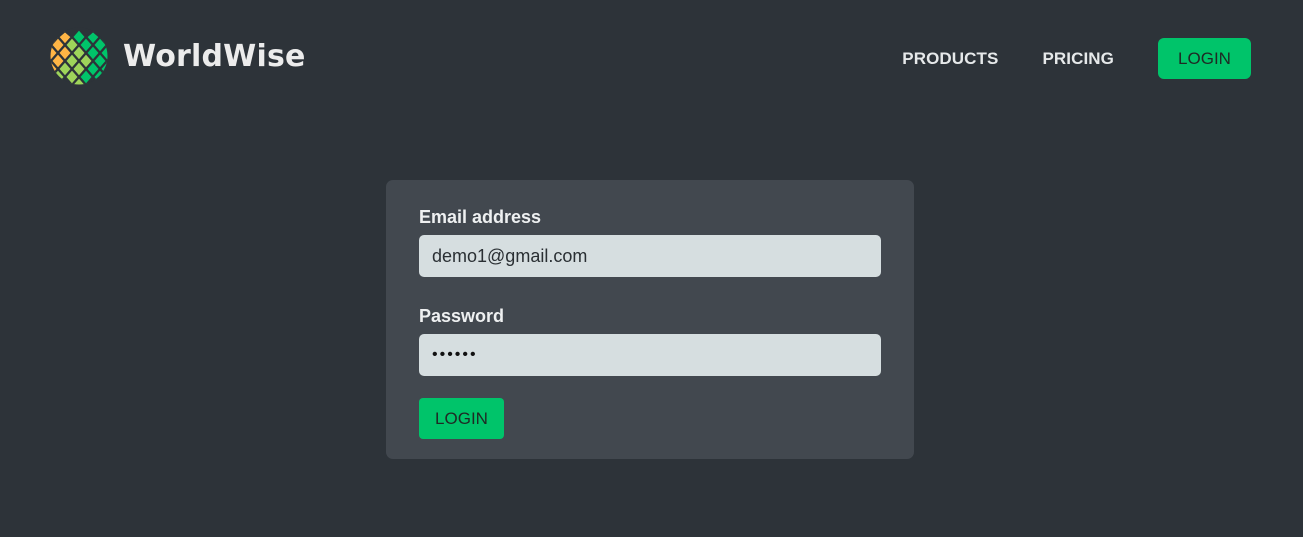 Image resolution: width=1303 pixels, height=537 pixels. What do you see at coordinates (462, 316) in the screenshot?
I see `password-label: Password` at bounding box center [462, 316].